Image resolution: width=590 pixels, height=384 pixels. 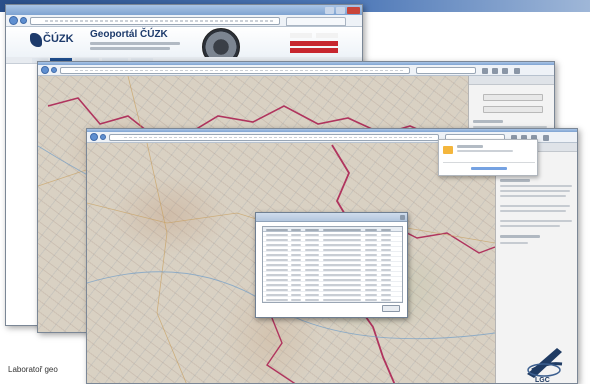 What do you see at coordinates (327, 35) in the screenshot?
I see `lang-en` at bounding box center [327, 35].